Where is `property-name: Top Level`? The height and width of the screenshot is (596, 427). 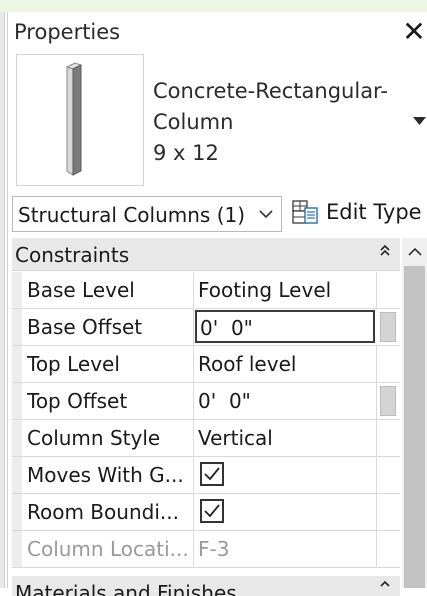
property-name: Top Level is located at coordinates (73, 364).